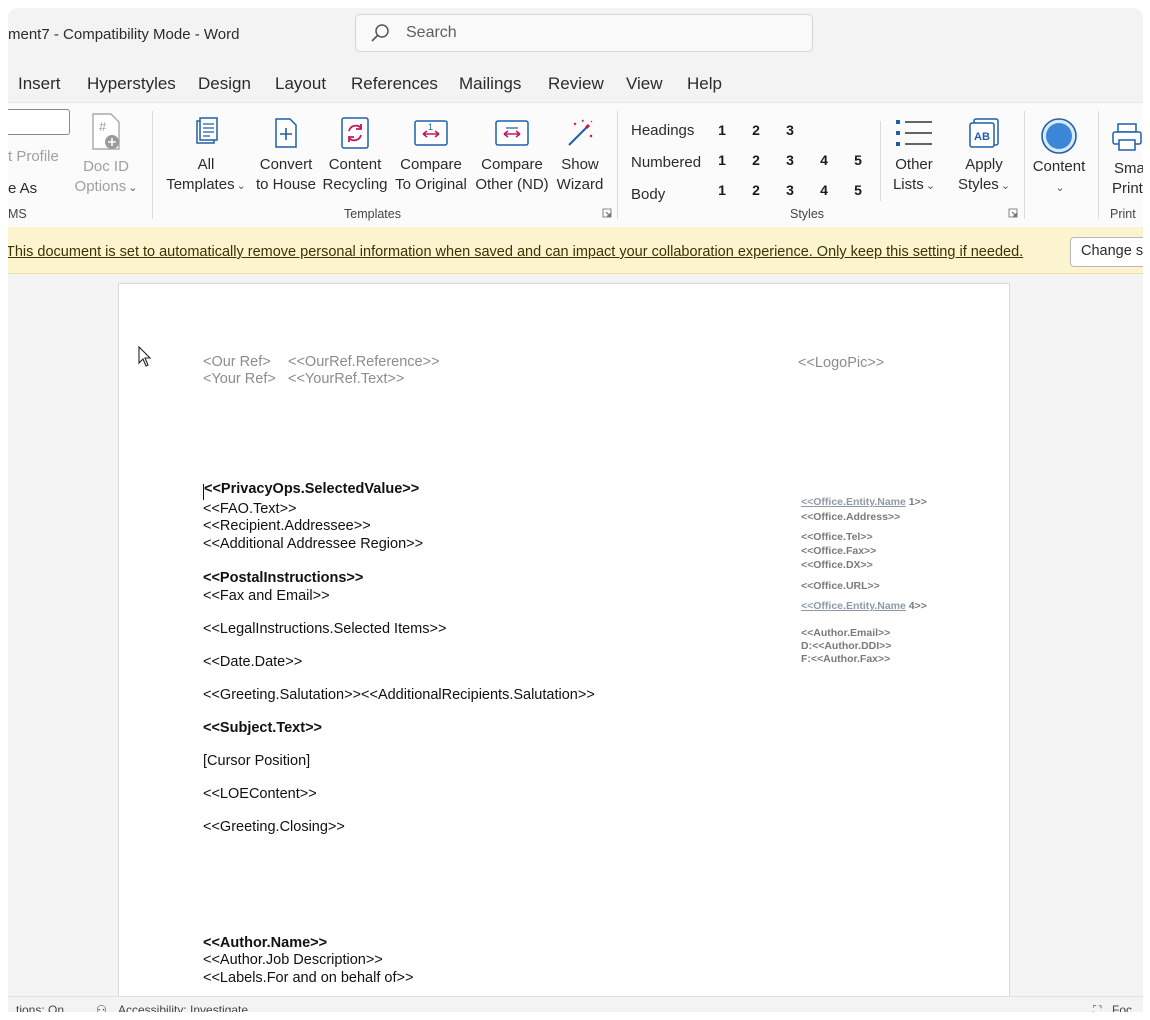 This screenshot has width=1150, height=1020. I want to click on show-wizard-button: Show Wizard, so click(580, 156).